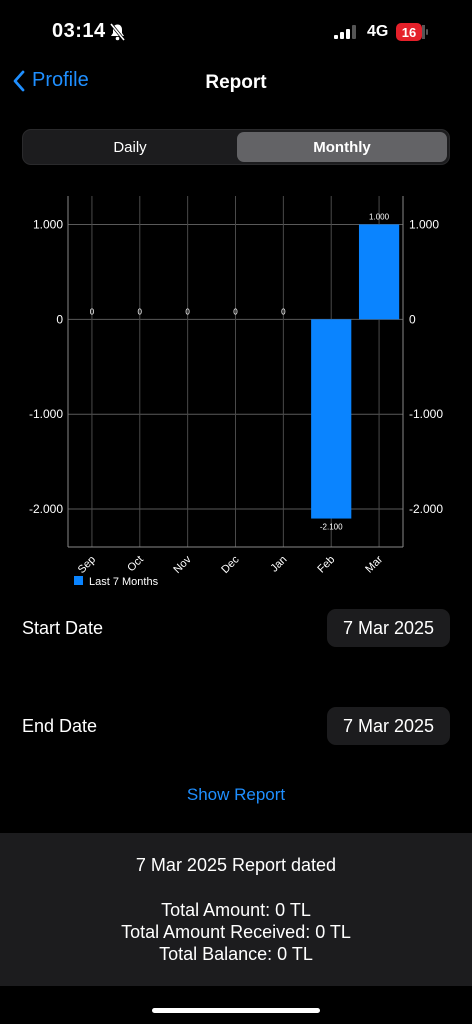  What do you see at coordinates (424, 224) in the screenshot?
I see `y-tick-label-right: 1.000` at bounding box center [424, 224].